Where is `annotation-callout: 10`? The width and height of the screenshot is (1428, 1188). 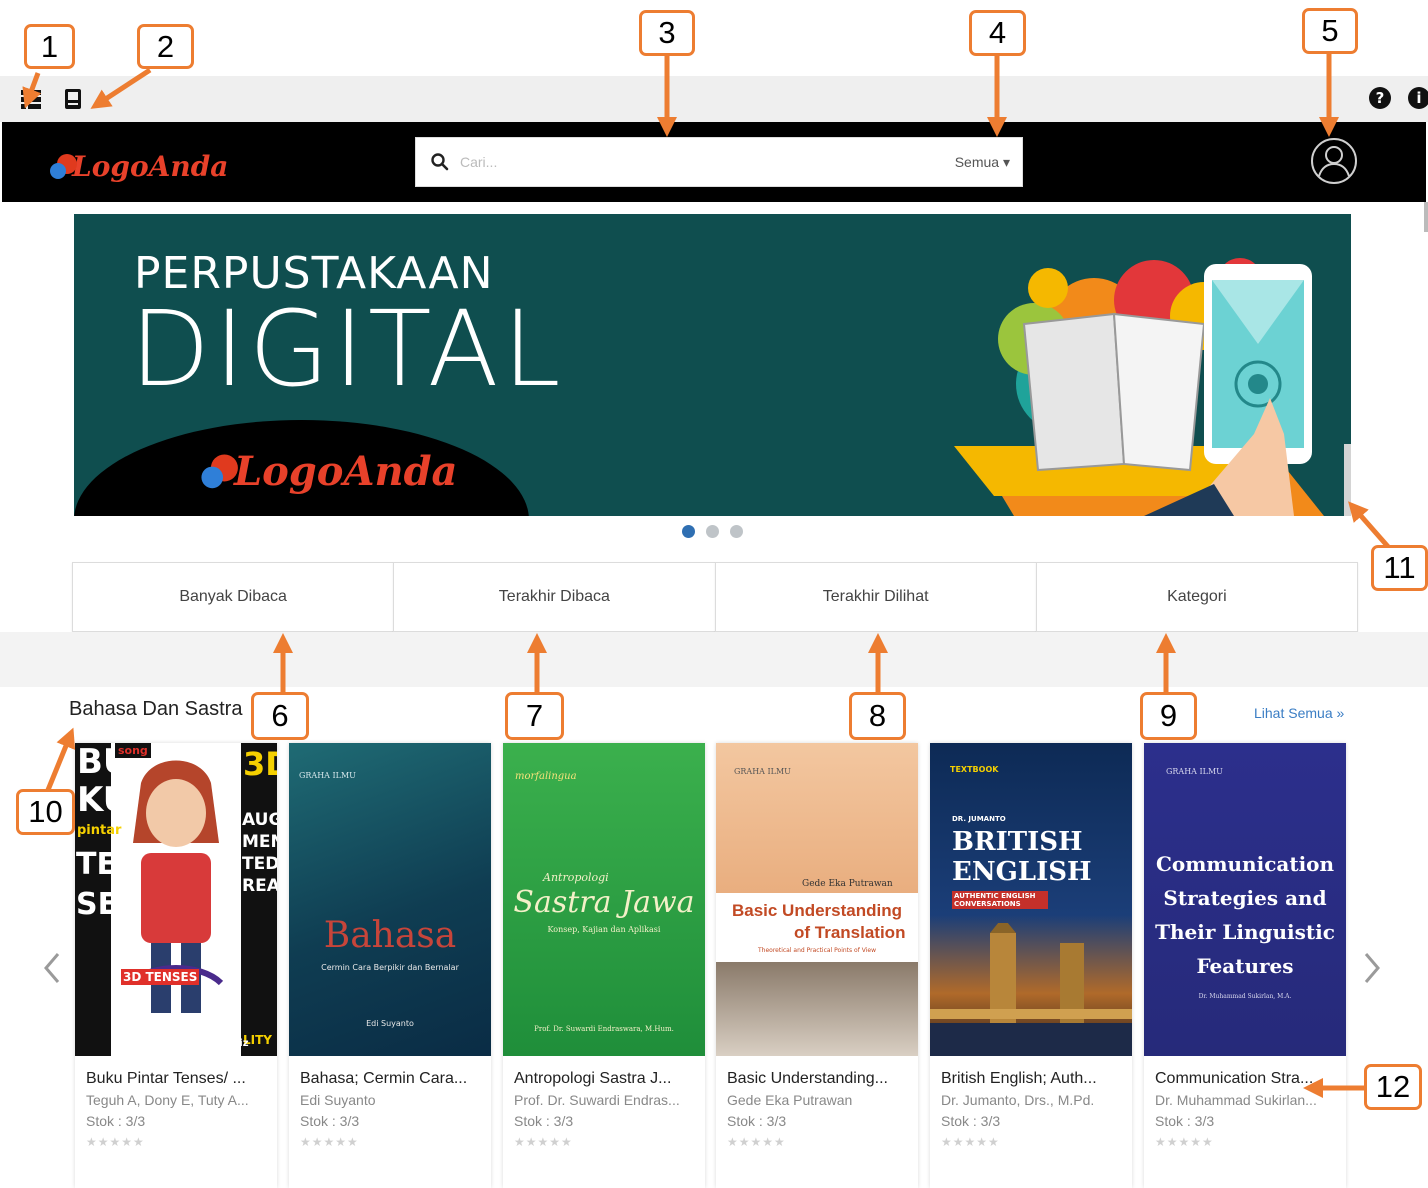 annotation-callout: 10 is located at coordinates (45, 812).